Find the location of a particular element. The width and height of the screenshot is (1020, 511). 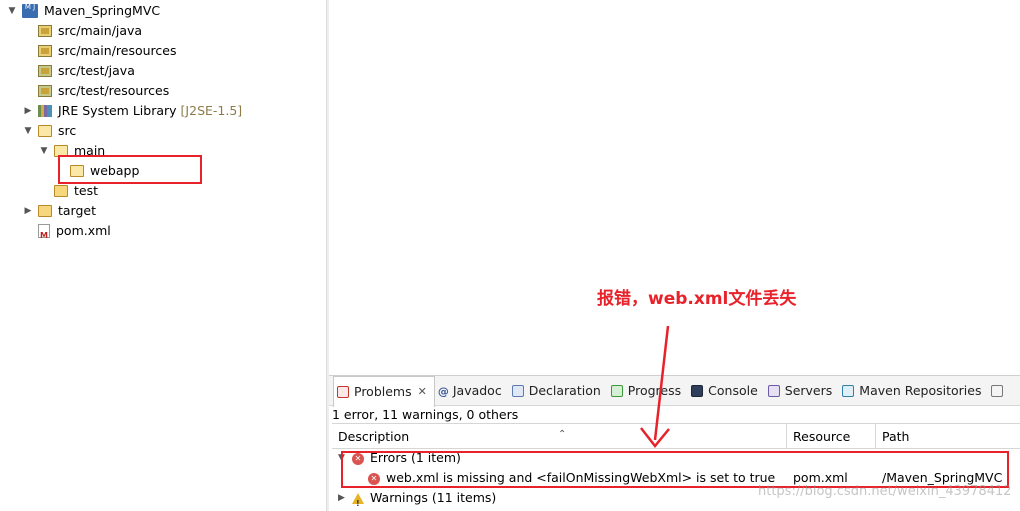

tree-item-label: test is located at coordinates (86, 190).